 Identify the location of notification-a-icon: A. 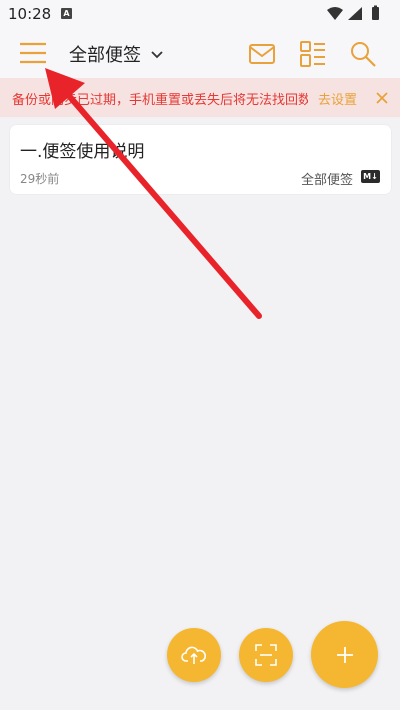
(66, 13).